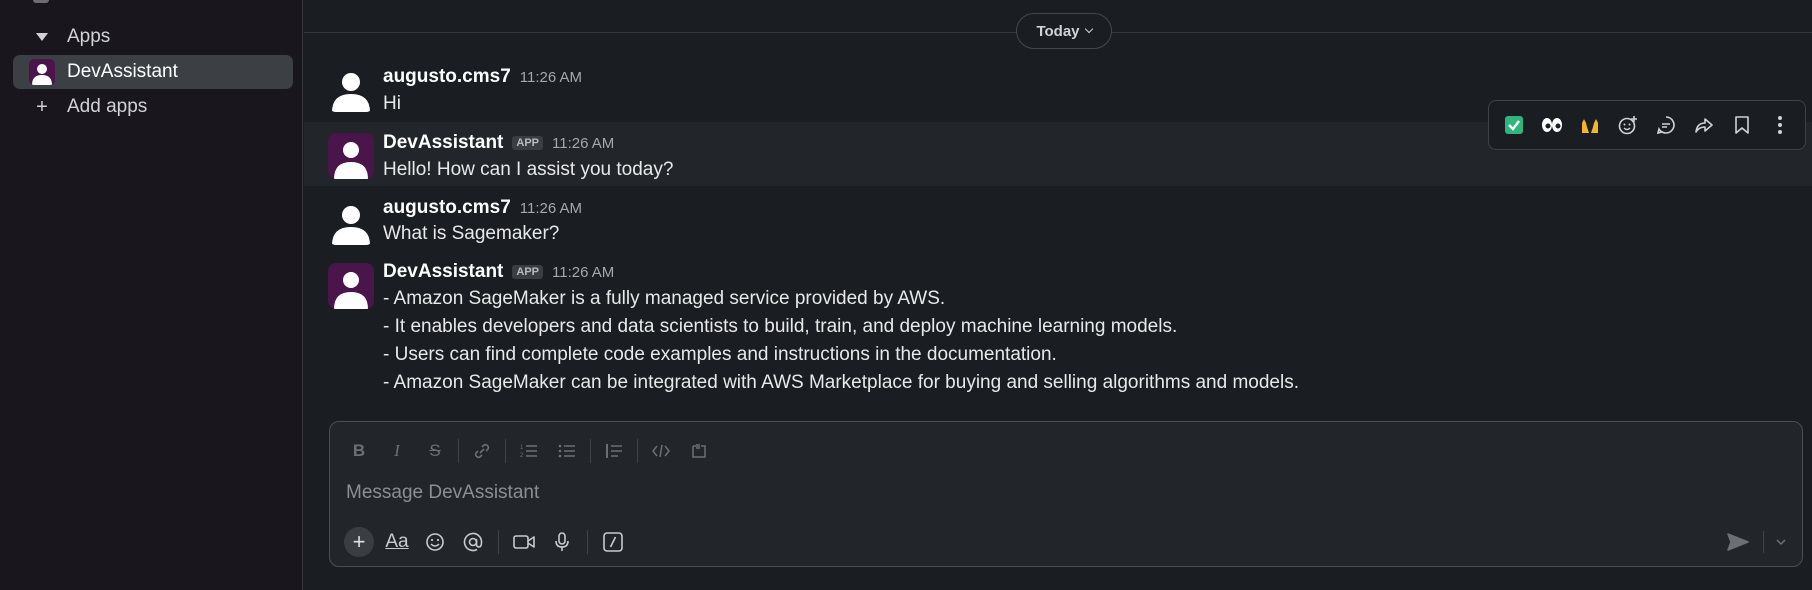 This screenshot has width=1812, height=590. What do you see at coordinates (1738, 542) in the screenshot?
I see `send-icon` at bounding box center [1738, 542].